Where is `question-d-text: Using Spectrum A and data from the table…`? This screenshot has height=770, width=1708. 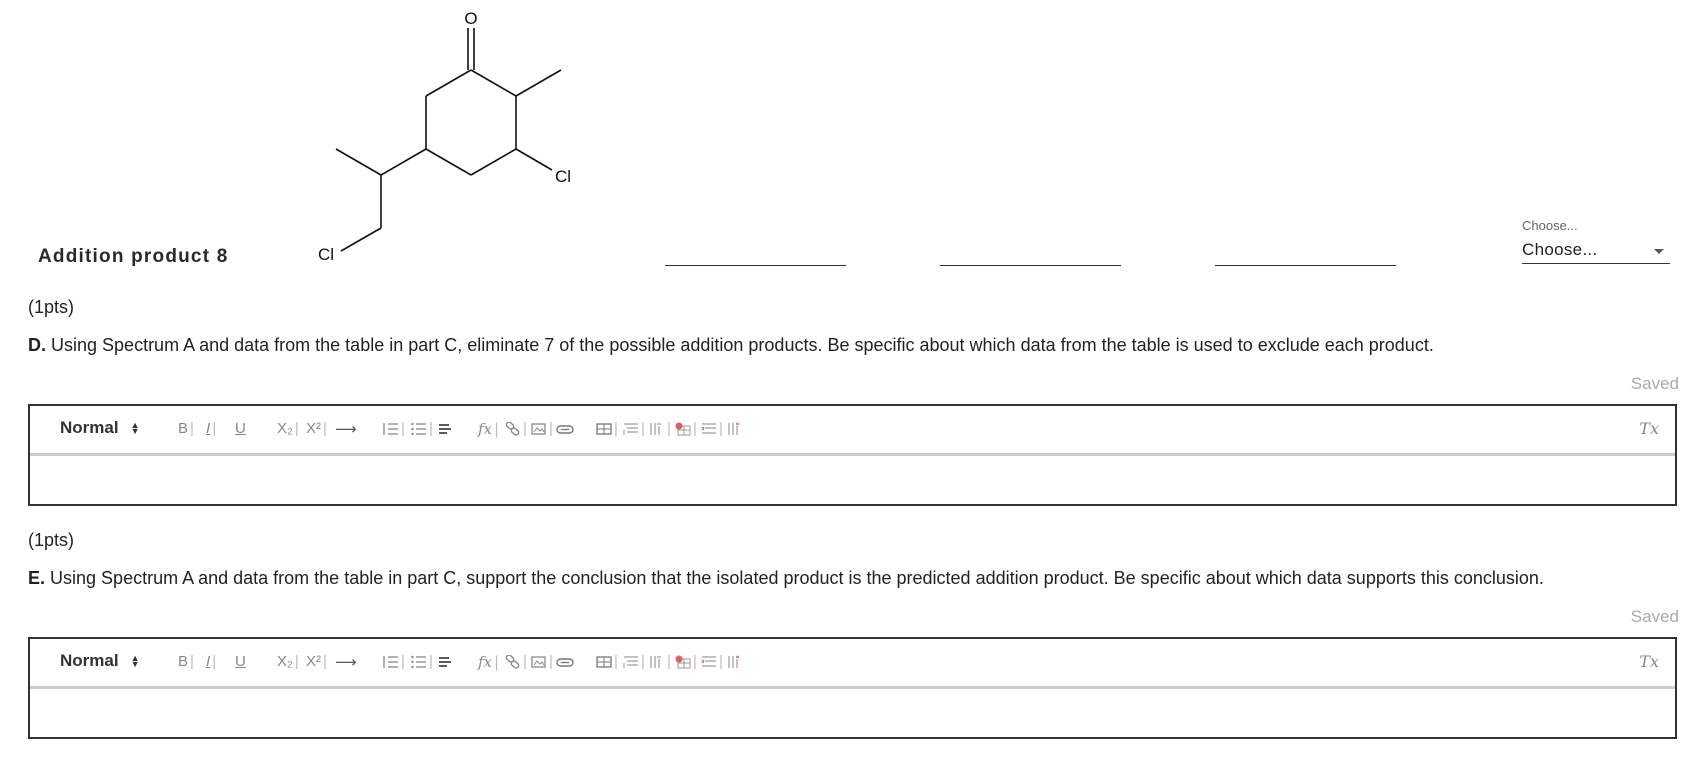 question-d-text: Using Spectrum A and data from the table… is located at coordinates (742, 345).